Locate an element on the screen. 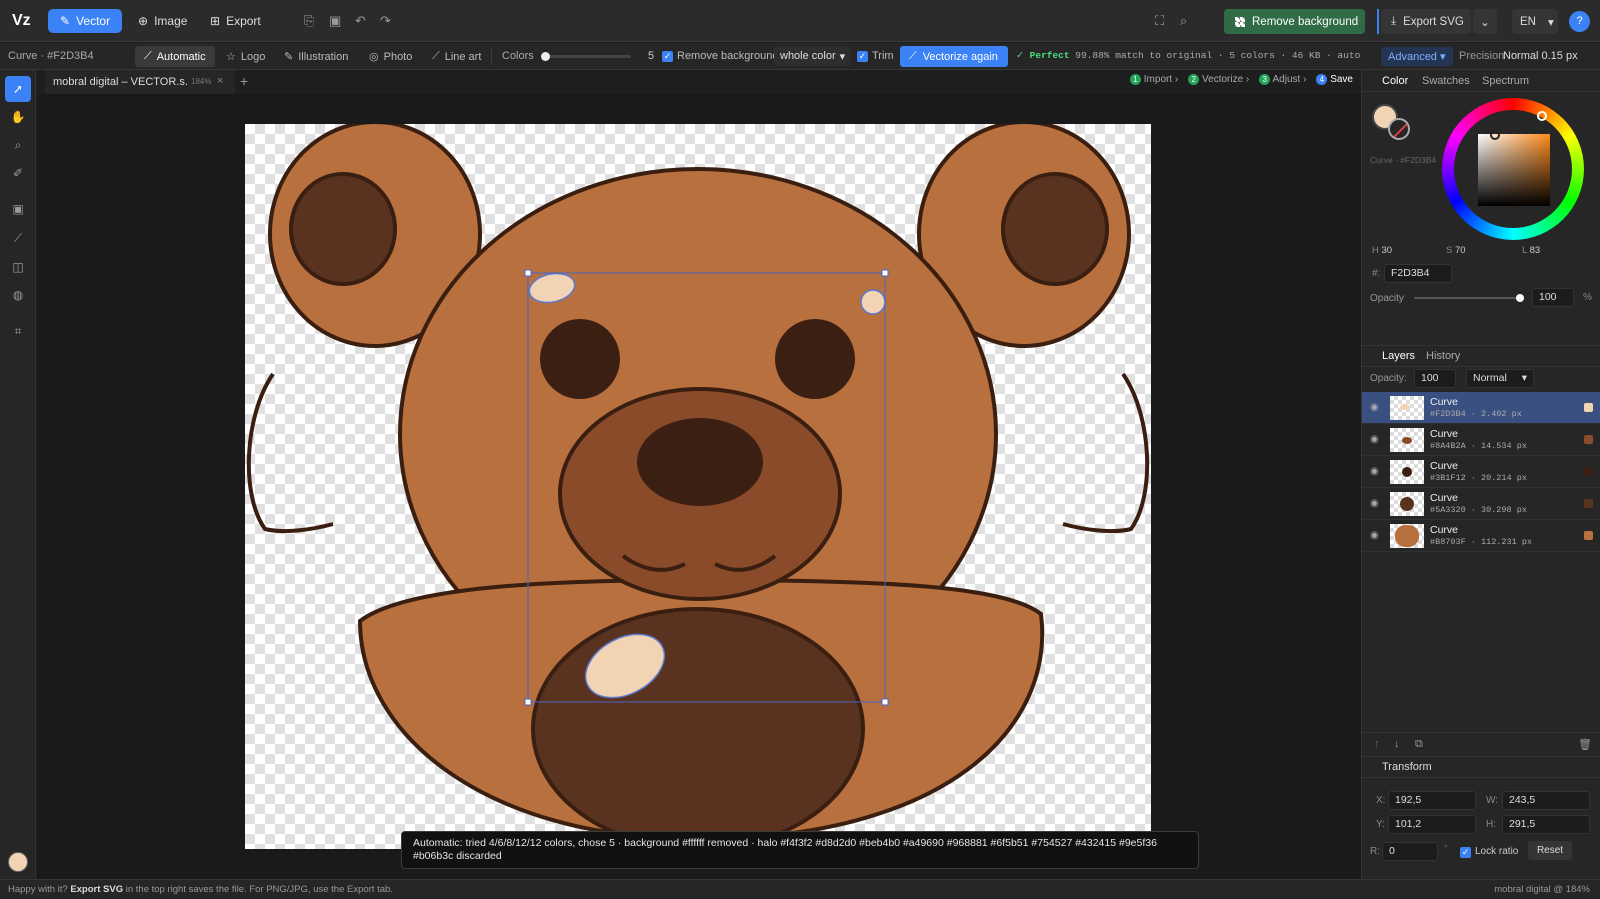 The width and height of the screenshot is (1600, 899). opacity-slider is located at coordinates (1469, 298).